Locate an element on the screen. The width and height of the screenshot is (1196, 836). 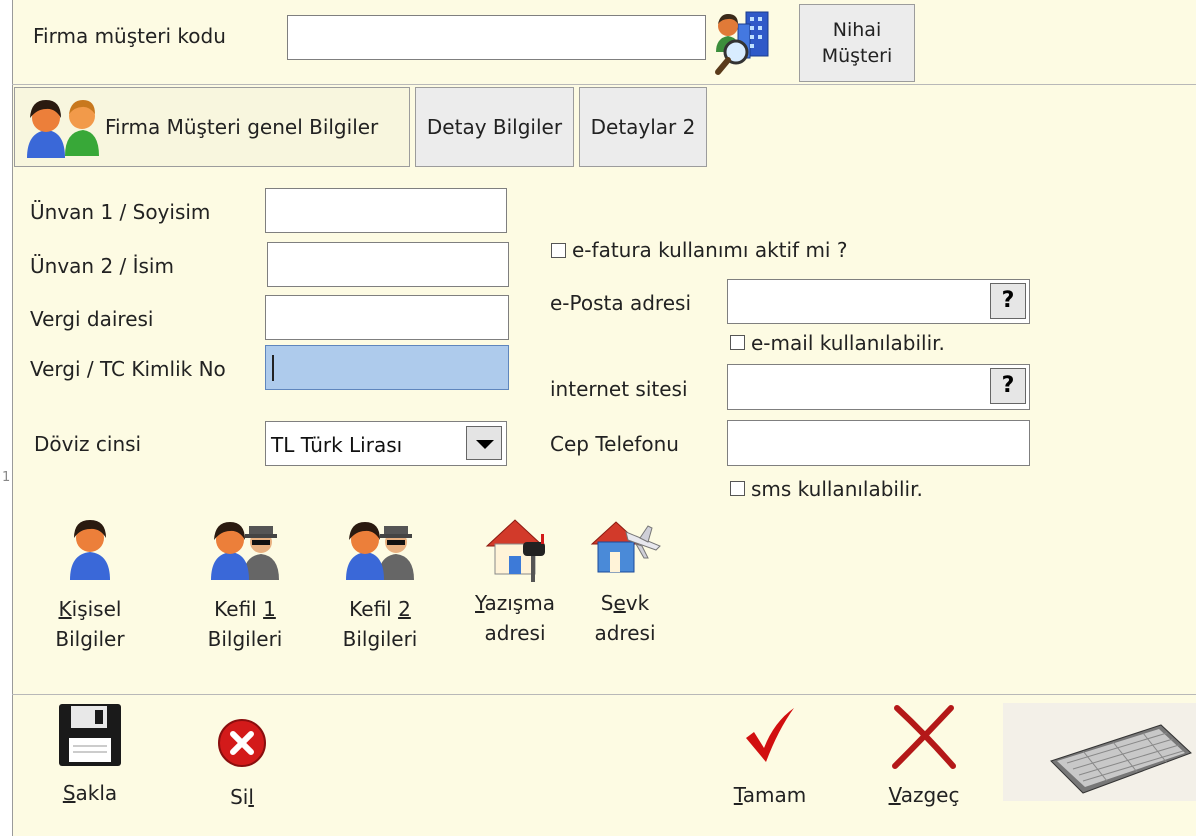
guarantor2-button: Kefil 2 Bilgileri is located at coordinates (380, 586).